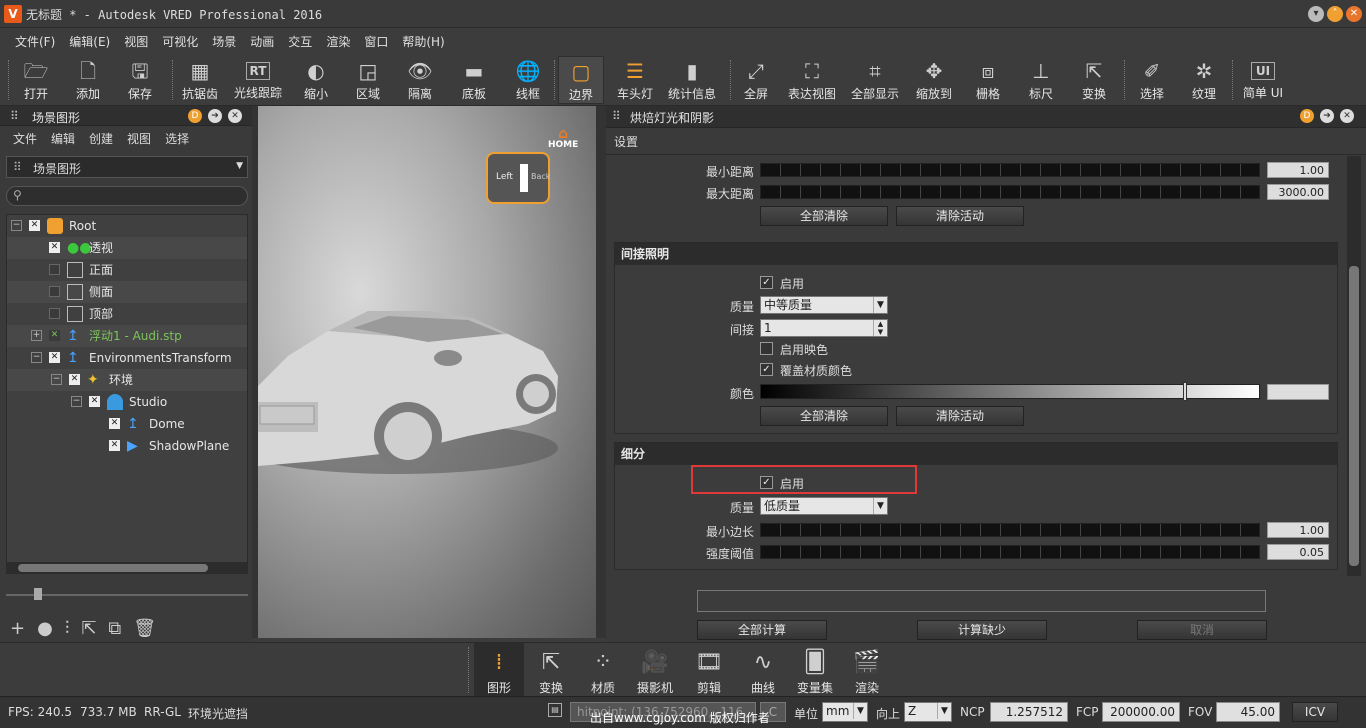 This screenshot has width=1366, height=728. Describe the element at coordinates (136, 41) in the screenshot. I see `menu-view: 视图` at that location.